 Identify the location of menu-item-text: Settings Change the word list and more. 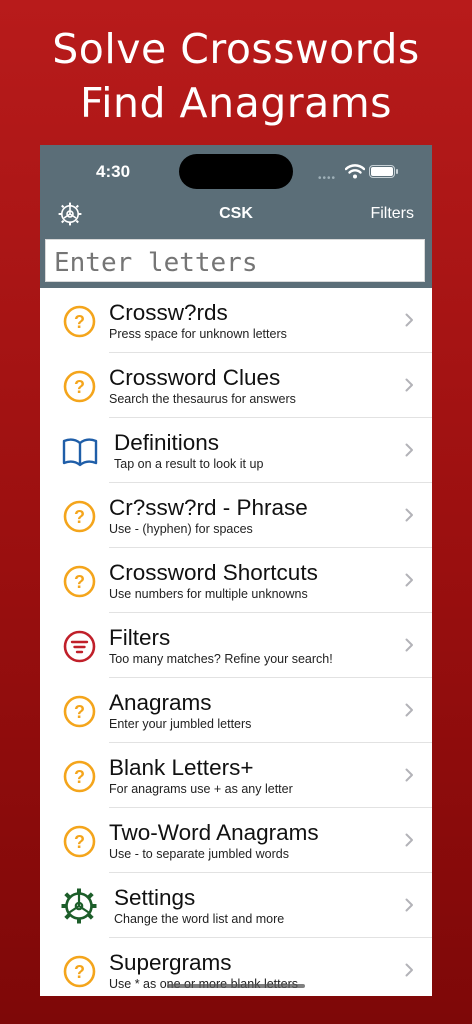
(259, 905).